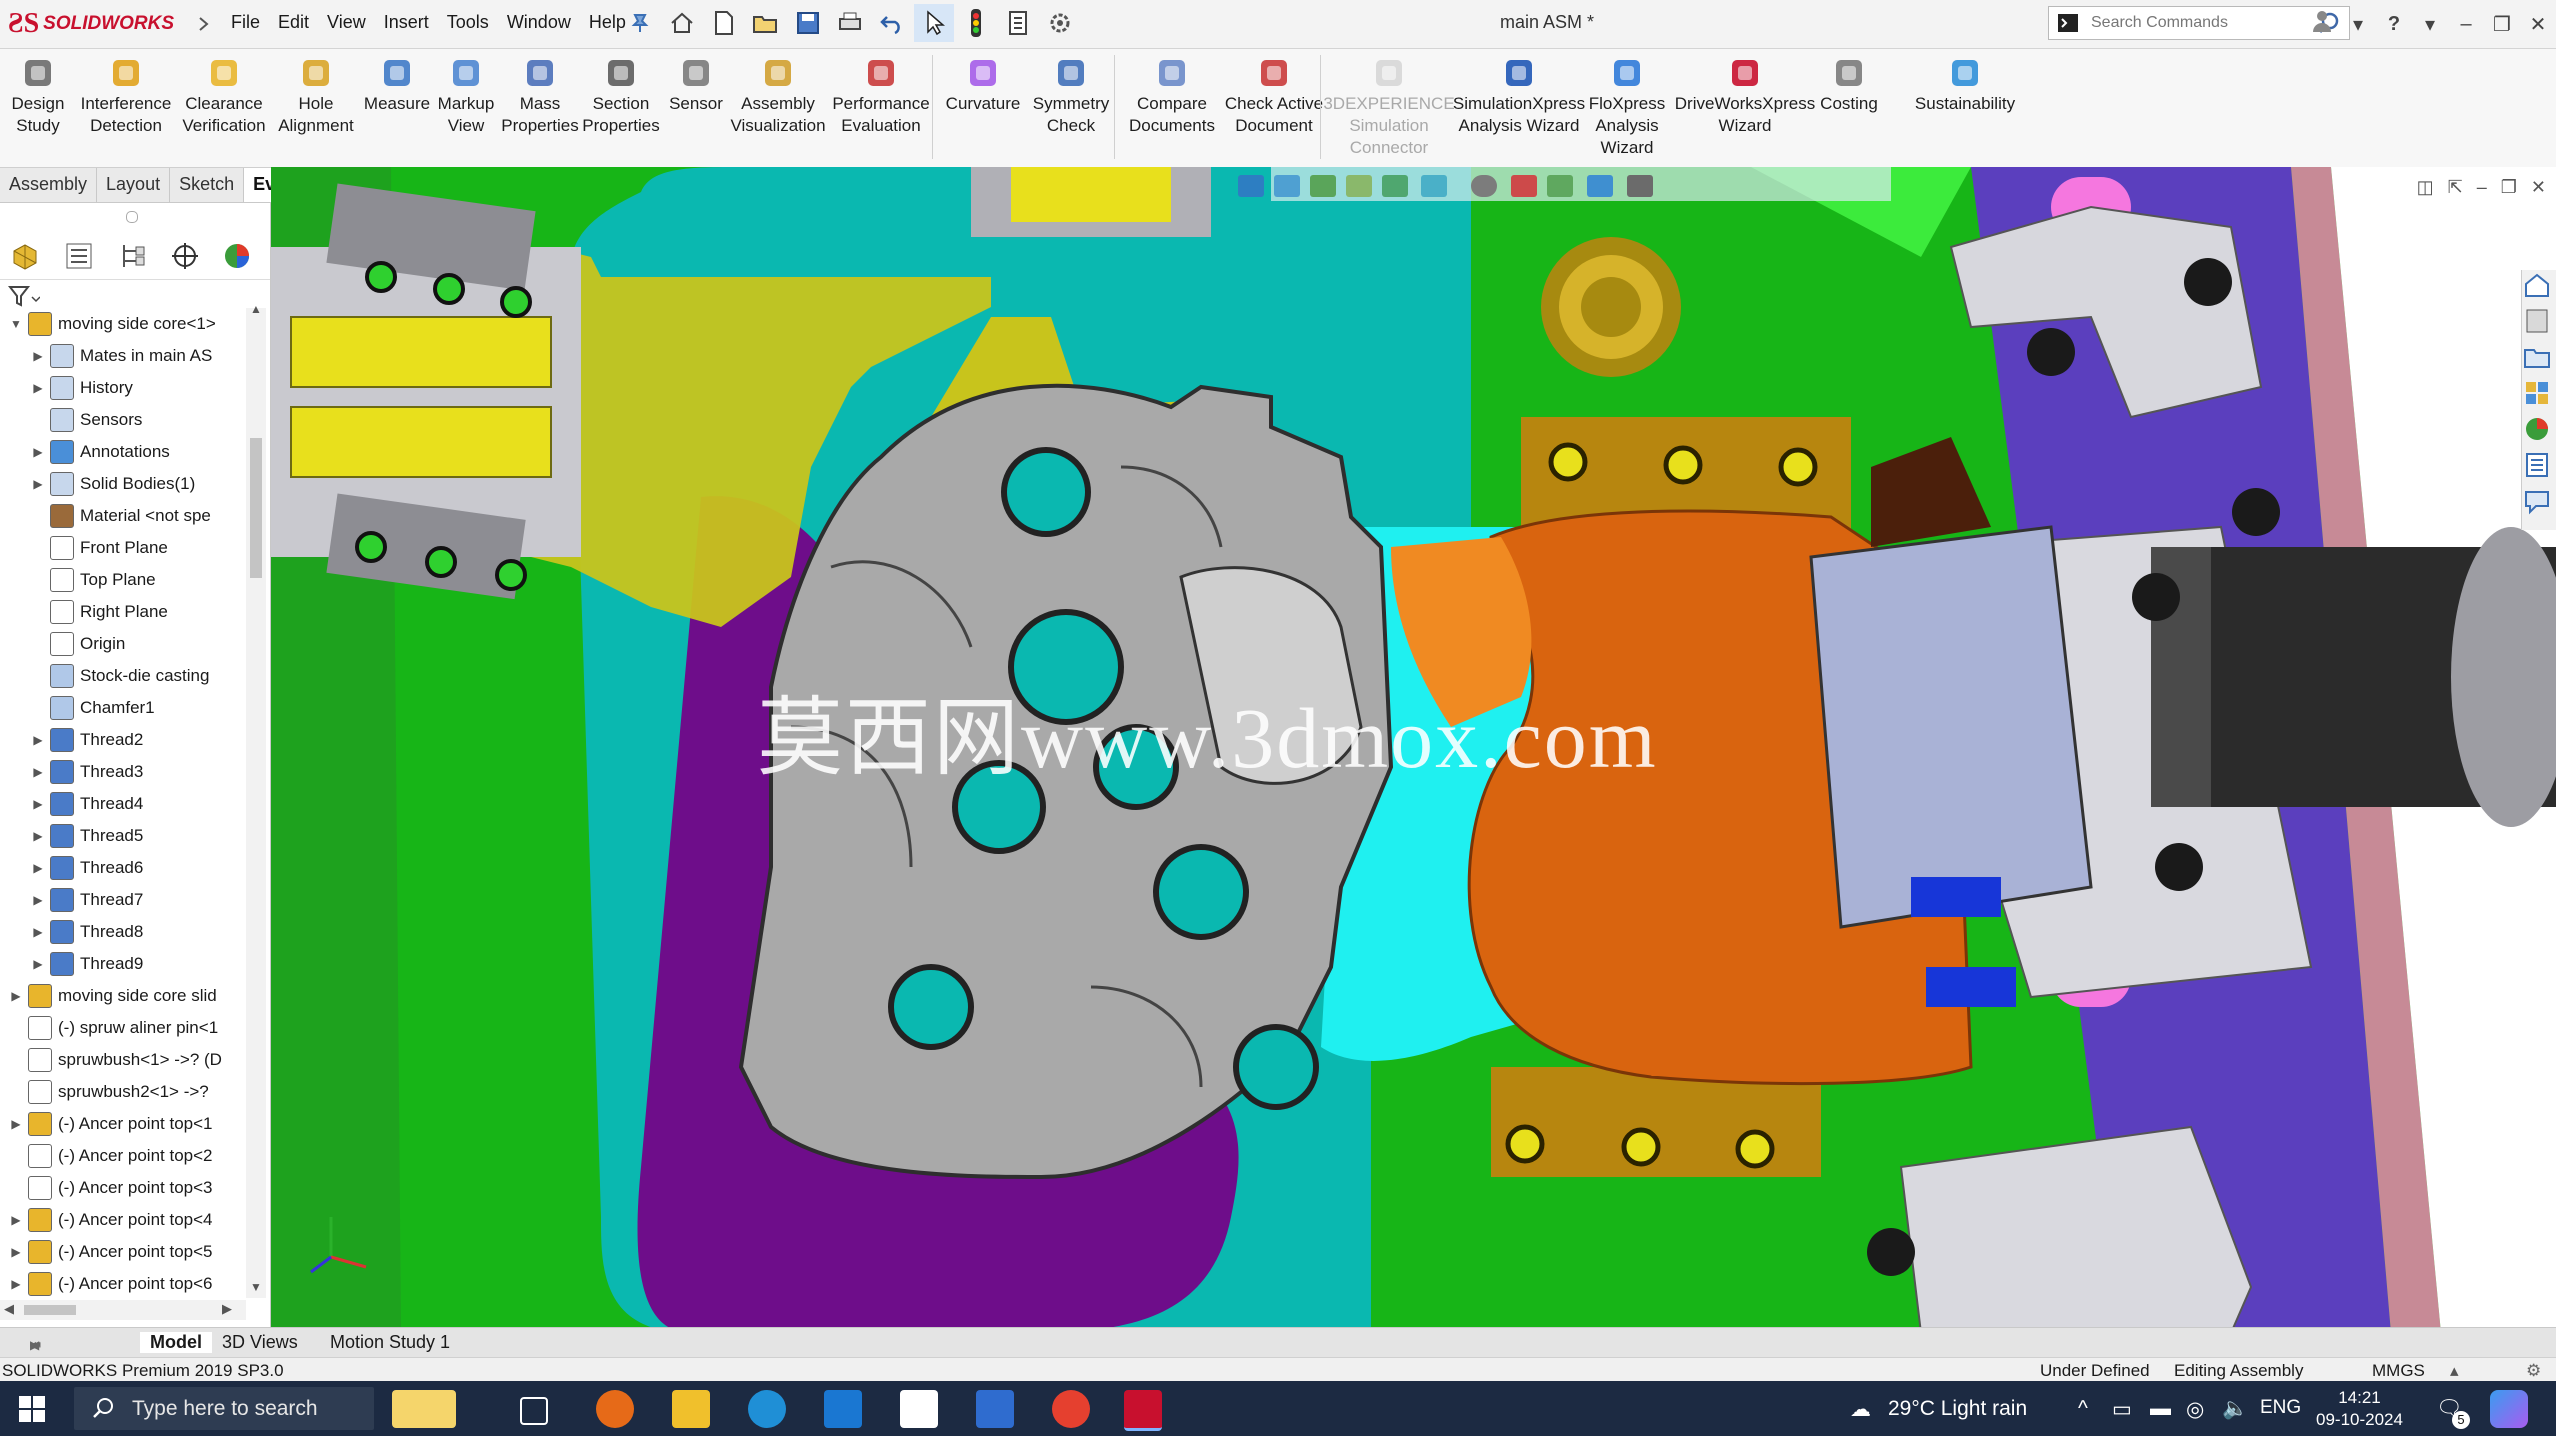 The width and height of the screenshot is (2556, 1436). I want to click on ribbon-costing-button: Costing, so click(1849, 86).